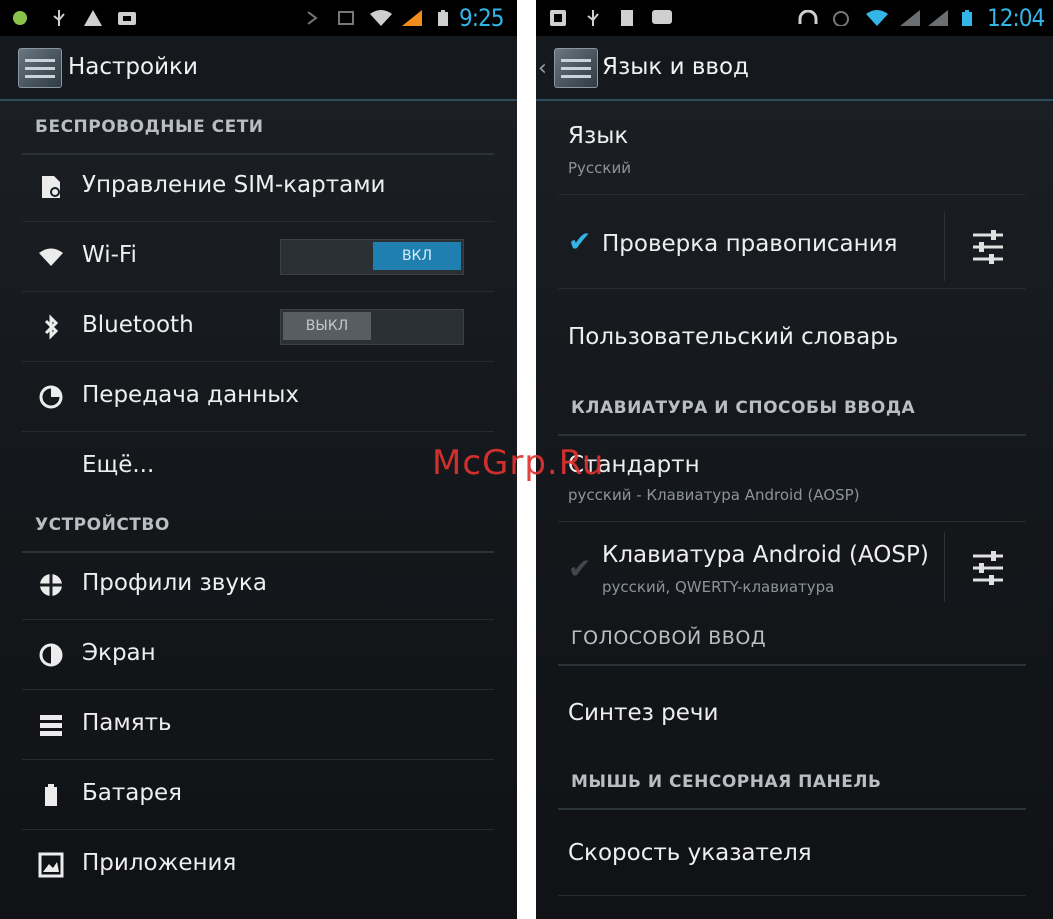 The image size is (1053, 919). What do you see at coordinates (258, 531) in the screenshot?
I see `section-header-device: УСТРОЙСТВО` at bounding box center [258, 531].